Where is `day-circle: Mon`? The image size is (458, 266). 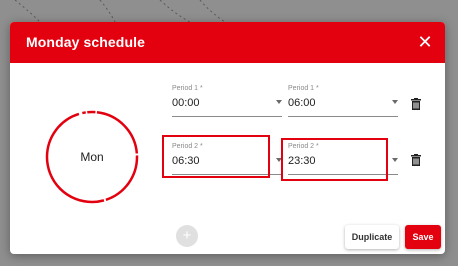 day-circle: Mon is located at coordinates (92, 157).